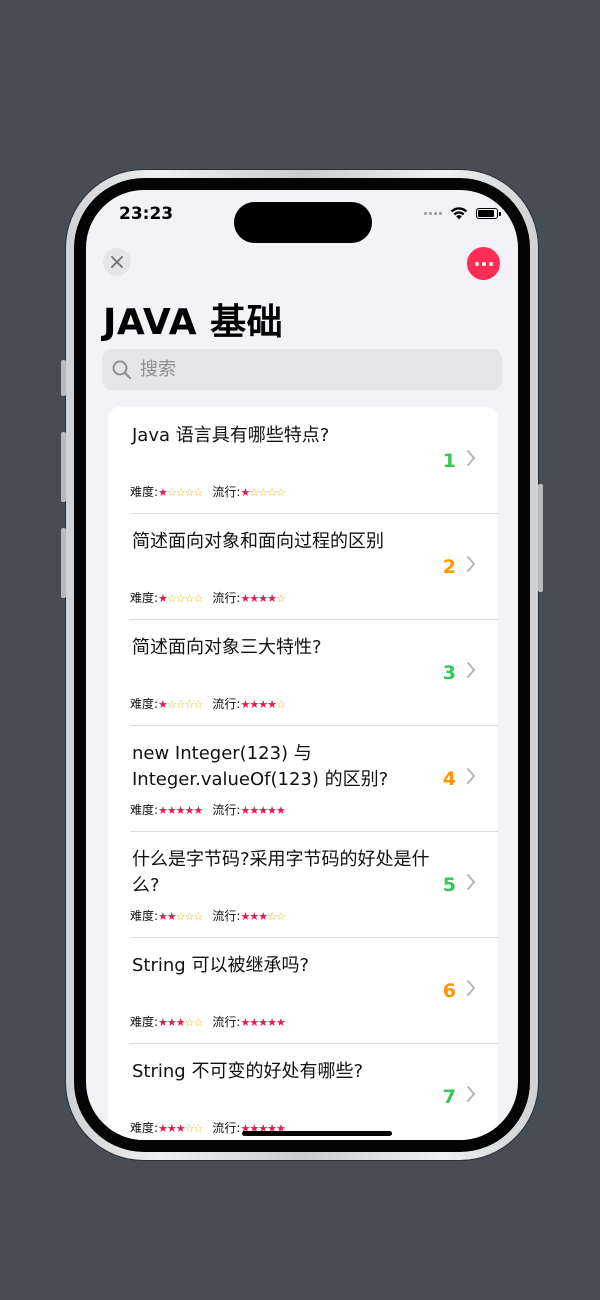 The width and height of the screenshot is (600, 1300). What do you see at coordinates (208, 915) in the screenshot?
I see `question-ratings: 难度:★★☆☆☆ 流行:★★★☆☆` at bounding box center [208, 915].